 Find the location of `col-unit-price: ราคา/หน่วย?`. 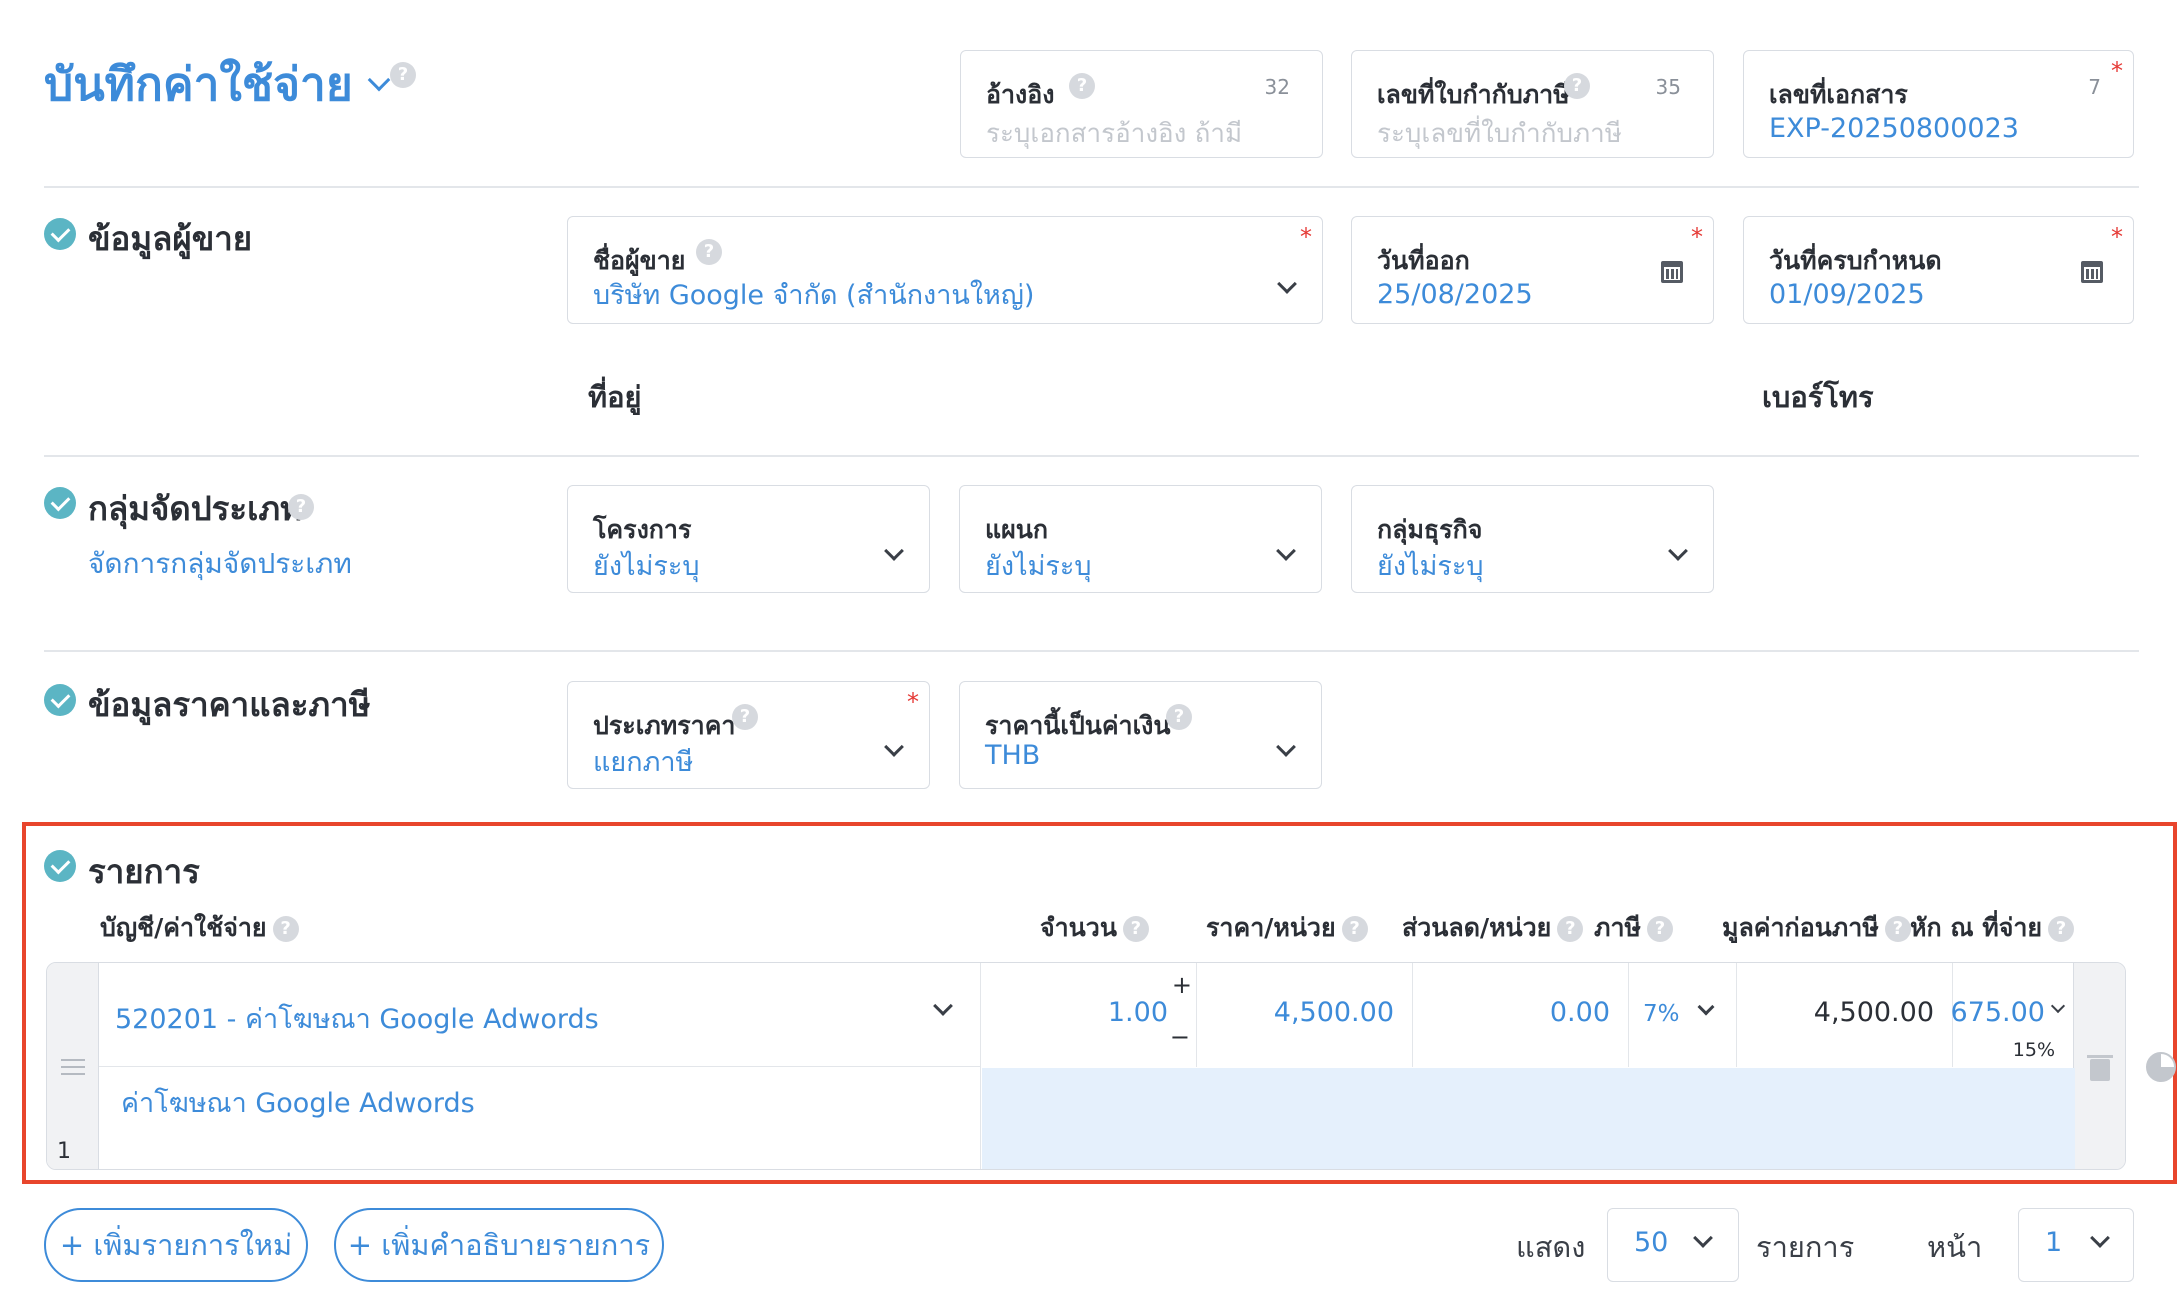

col-unit-price: ราคา/หน่วย? is located at coordinates (1287, 928).